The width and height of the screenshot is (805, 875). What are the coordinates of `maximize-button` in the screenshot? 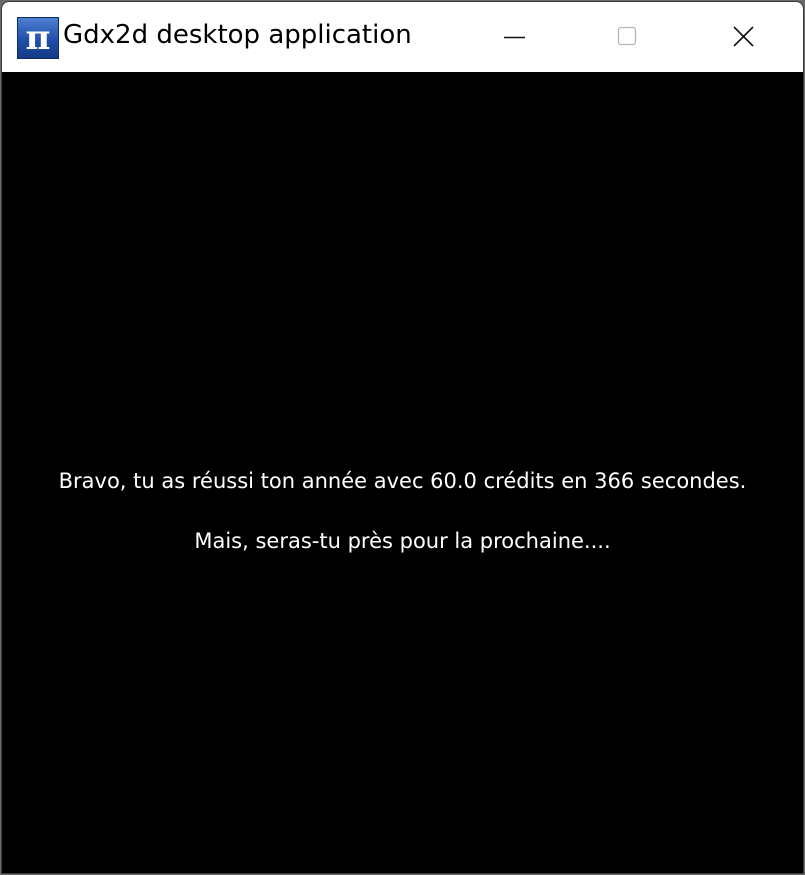 It's located at (626, 37).